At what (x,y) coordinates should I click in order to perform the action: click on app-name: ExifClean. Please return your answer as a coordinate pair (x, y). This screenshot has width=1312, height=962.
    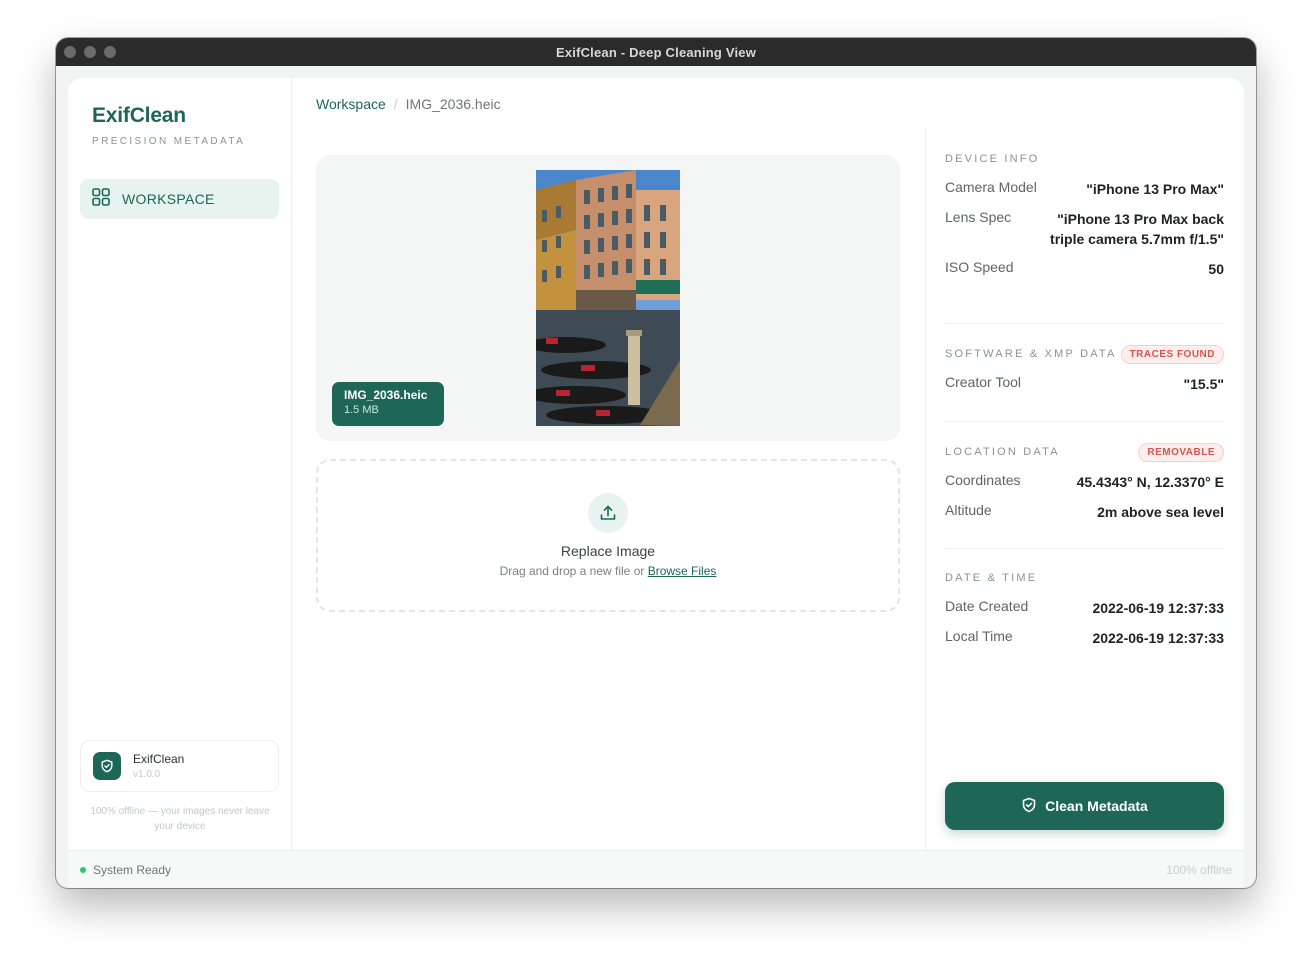
    Looking at the image, I should click on (159, 759).